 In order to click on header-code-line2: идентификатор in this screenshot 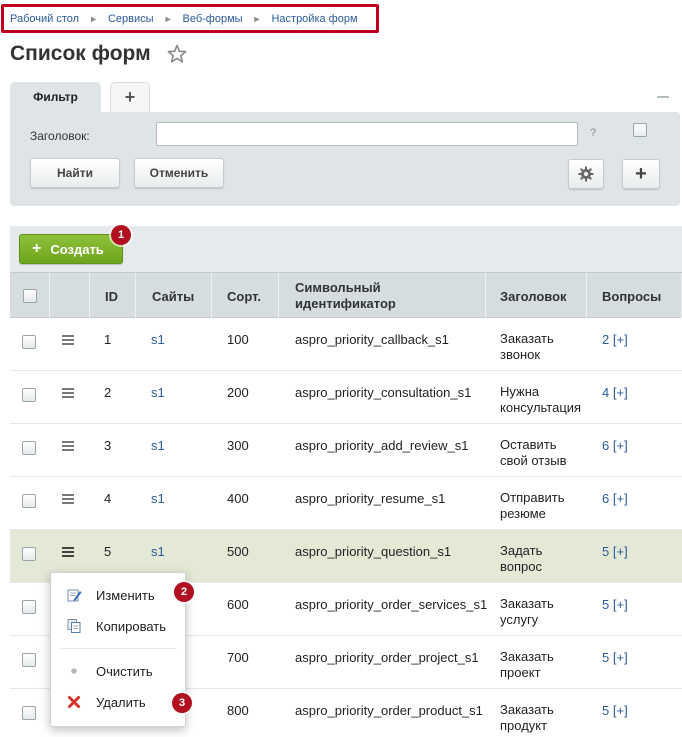, I will do `click(345, 303)`.